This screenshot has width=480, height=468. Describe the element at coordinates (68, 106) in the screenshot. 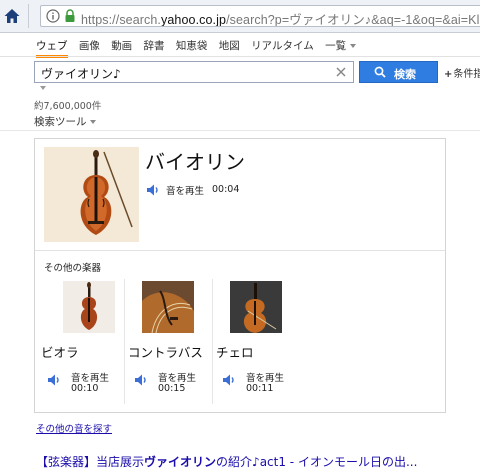

I see `result-count: 約7,600,000件` at that location.